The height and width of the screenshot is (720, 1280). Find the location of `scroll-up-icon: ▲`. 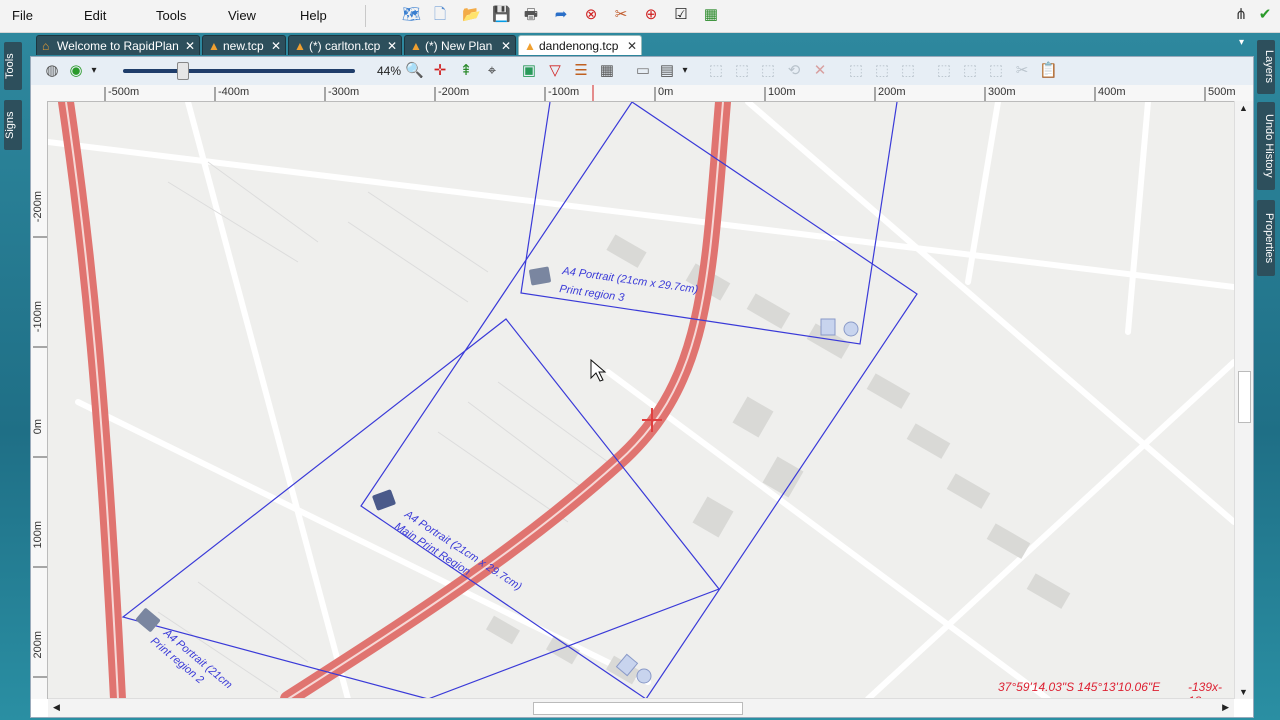

scroll-up-icon: ▲ is located at coordinates (1243, 108).